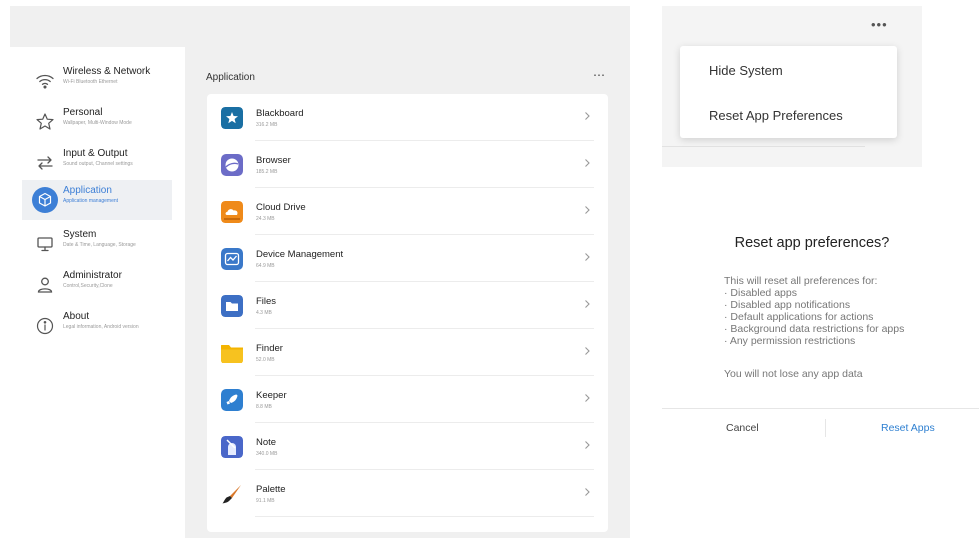  I want to click on button-separator, so click(825, 428).